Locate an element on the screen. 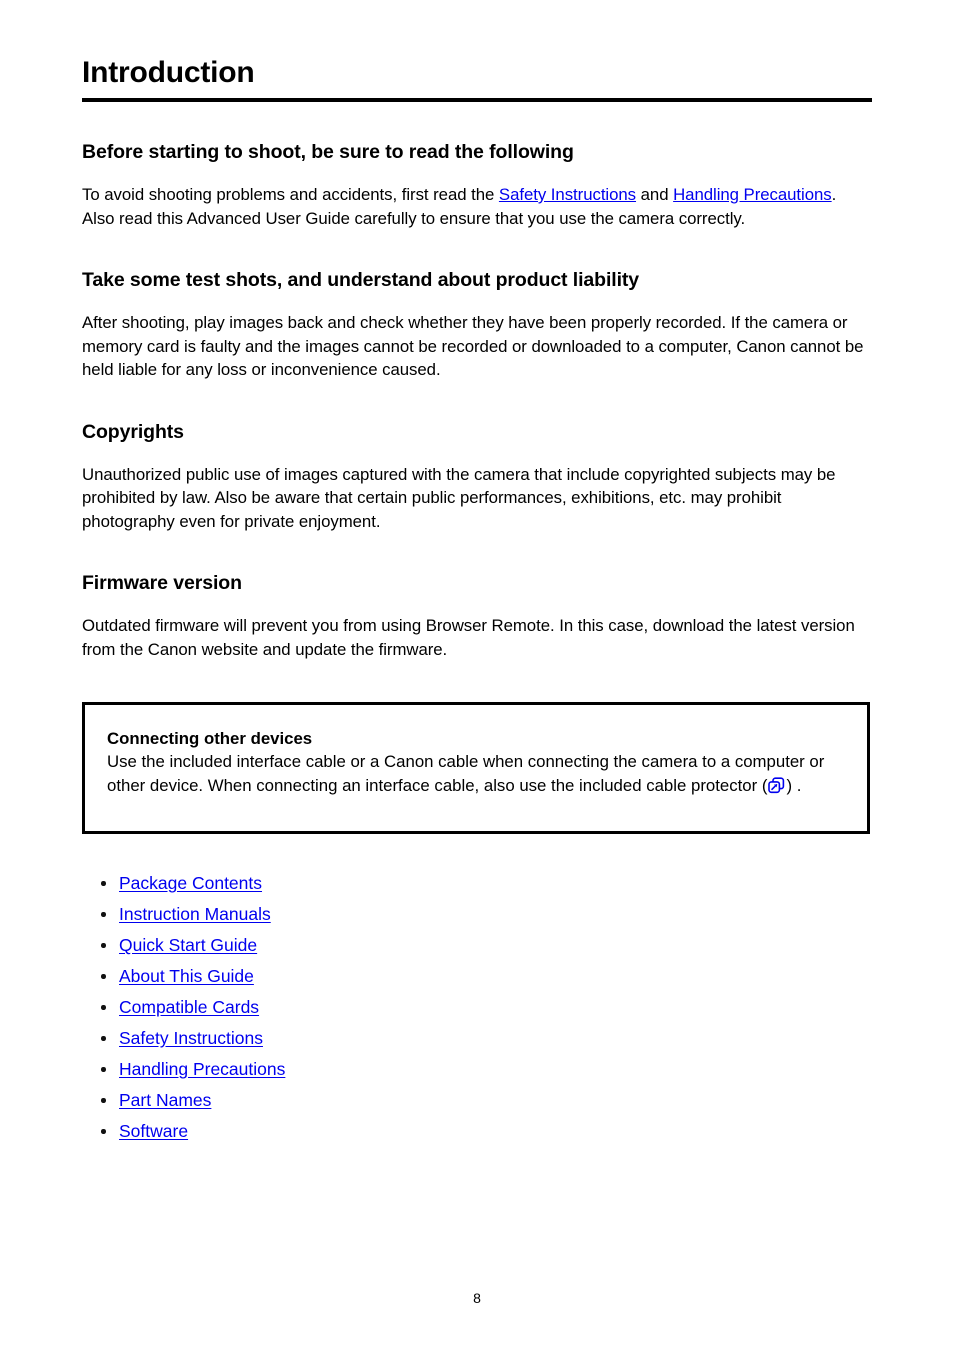  list-item: Safety Instructions is located at coordinates (397, 1038).